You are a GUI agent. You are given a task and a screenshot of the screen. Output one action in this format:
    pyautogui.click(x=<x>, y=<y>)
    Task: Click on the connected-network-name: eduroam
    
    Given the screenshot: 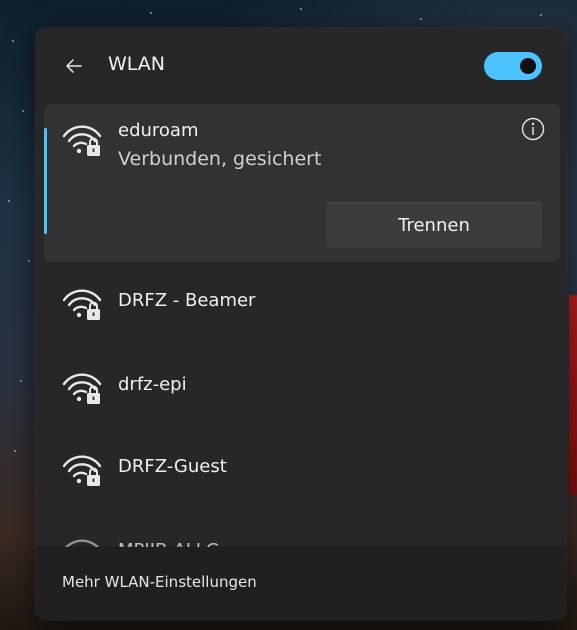 What is the action you would take?
    pyautogui.click(x=158, y=130)
    